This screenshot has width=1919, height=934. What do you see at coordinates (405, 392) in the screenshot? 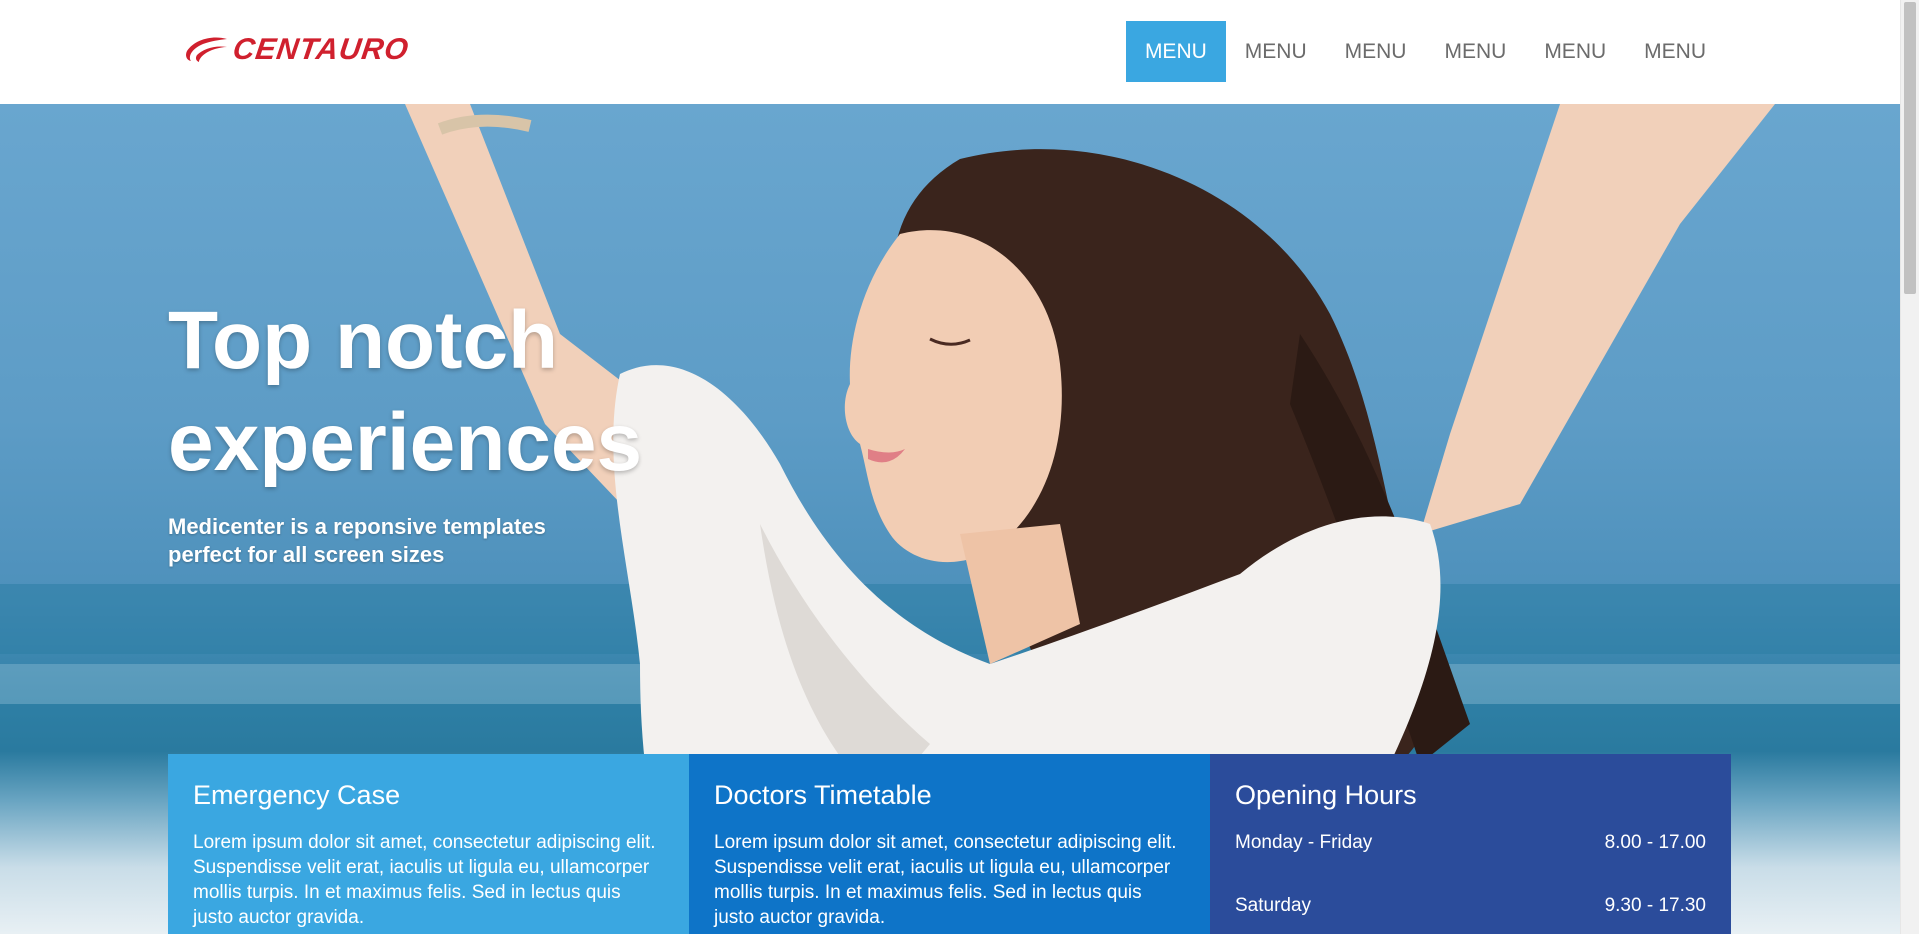
I see `hero-title: Top notch experiences` at bounding box center [405, 392].